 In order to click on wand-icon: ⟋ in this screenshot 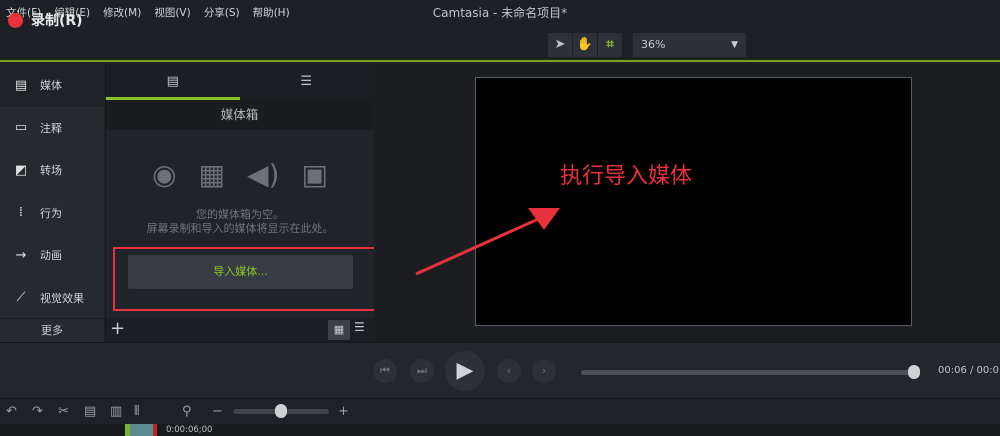, I will do `click(21, 298)`.